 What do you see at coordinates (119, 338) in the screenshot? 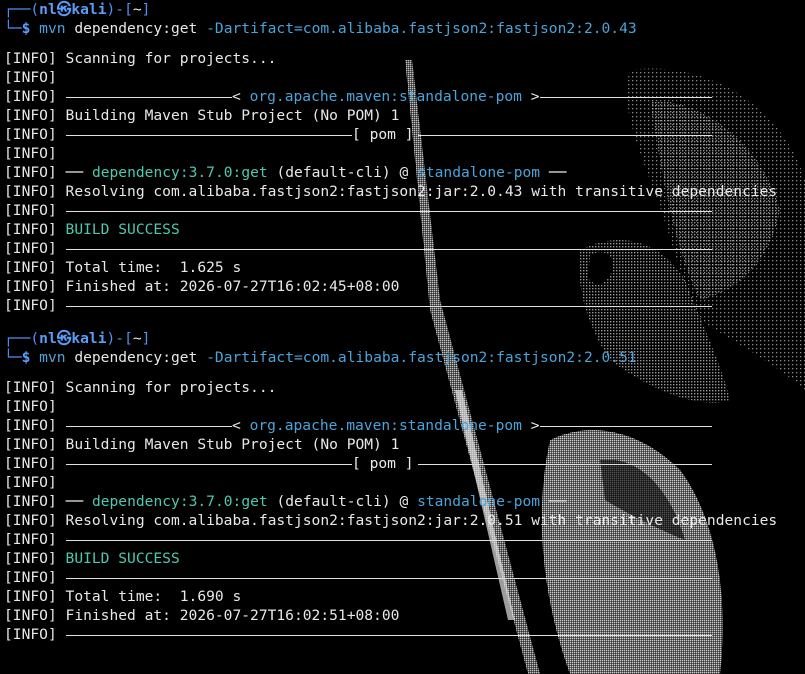
I see `prompt-sep: )-[` at bounding box center [119, 338].